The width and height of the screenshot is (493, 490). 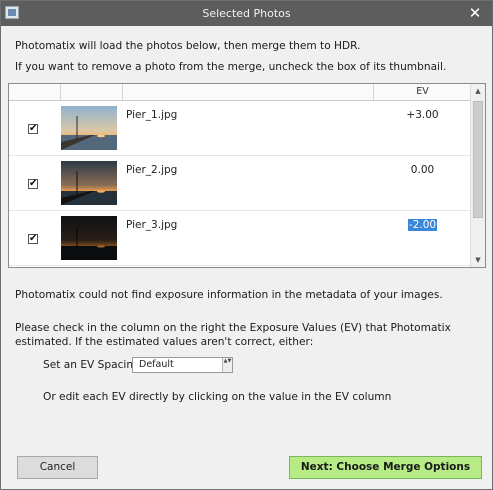 I want to click on window-title: Selected Photos, so click(x=246, y=13).